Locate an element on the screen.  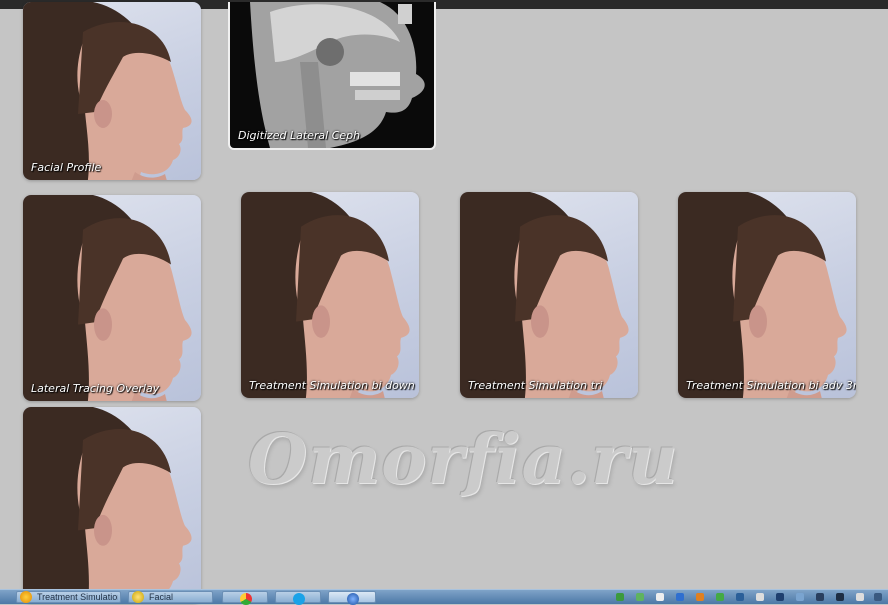
taskbar-button-treatment: Treatment Simulation is located at coordinates (68, 597).